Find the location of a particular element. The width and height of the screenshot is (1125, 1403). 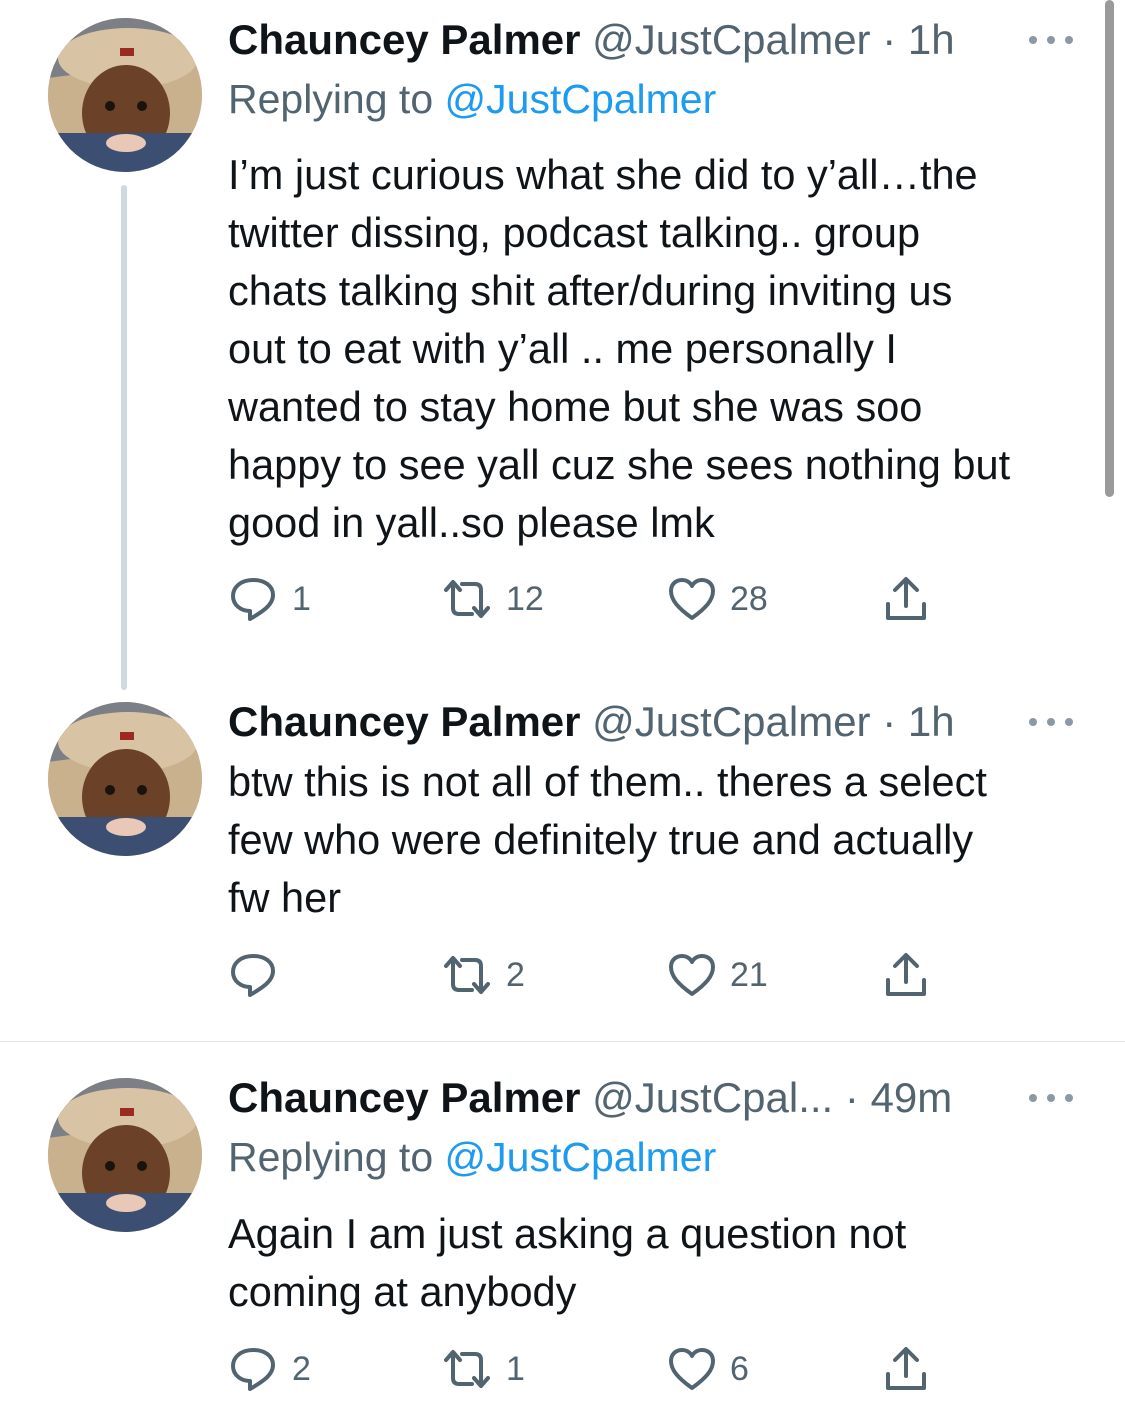

retweet-count: 12 is located at coordinates (525, 599).